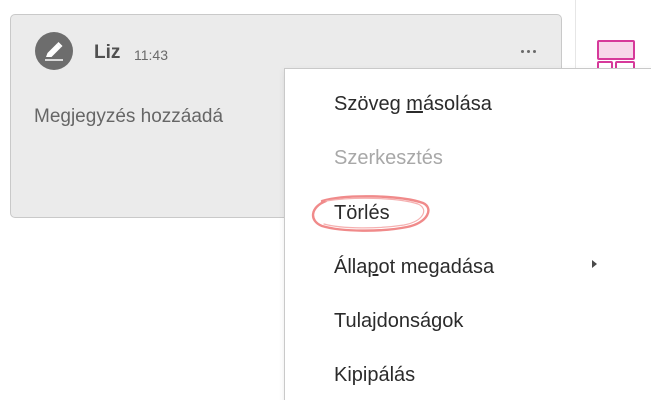 The image size is (651, 400). Describe the element at coordinates (374, 375) in the screenshot. I see `menu-item-check-off: Kipipálás` at that location.